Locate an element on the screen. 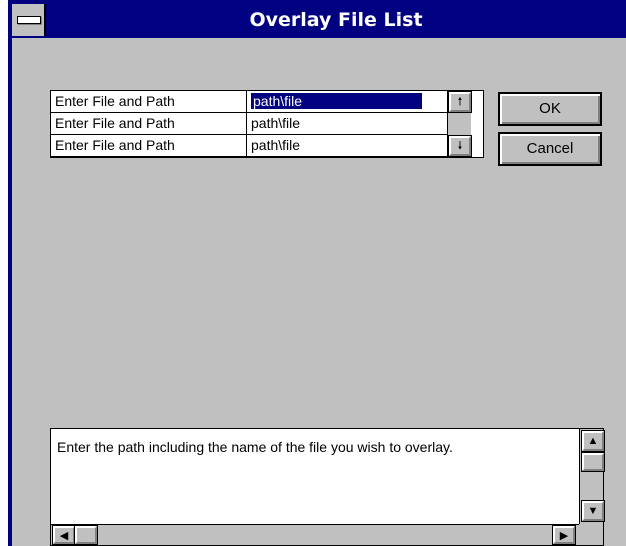 The width and height of the screenshot is (626, 546). scroll-right-icon: ▶ is located at coordinates (564, 535).